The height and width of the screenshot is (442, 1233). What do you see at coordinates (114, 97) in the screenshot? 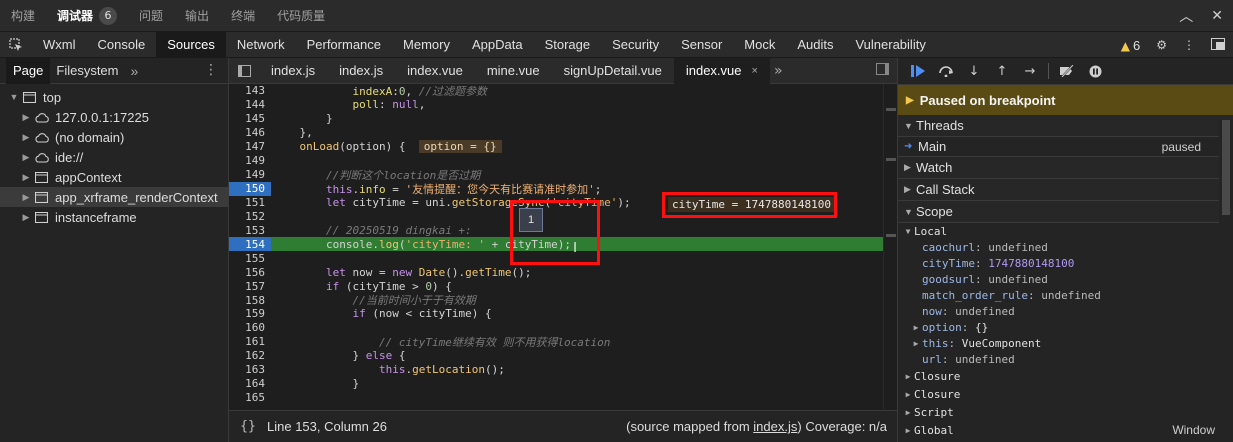
I see `tree-item: ▼ top` at bounding box center [114, 97].